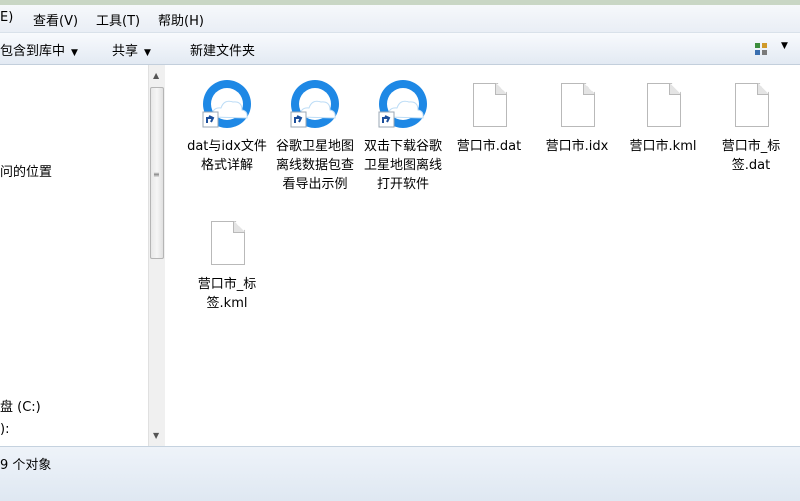 Image resolution: width=800 pixels, height=501 pixels. What do you see at coordinates (157, 255) in the screenshot?
I see `nav-scrollbar: ▲ ≡ ▼` at bounding box center [157, 255].